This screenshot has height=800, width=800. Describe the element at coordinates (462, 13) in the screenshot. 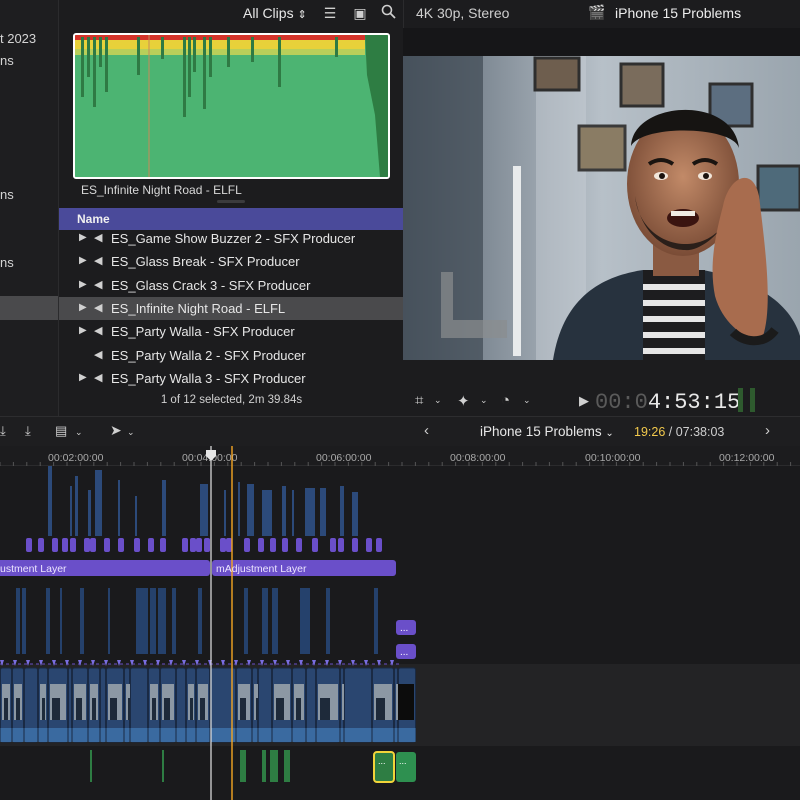

I see `viewer-format: 4K 30p, Stereo` at that location.